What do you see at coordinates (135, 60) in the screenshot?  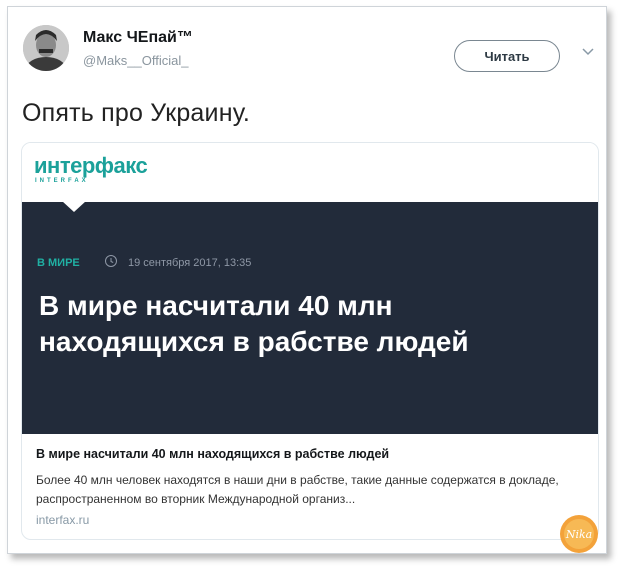 I see `author-handle: @Maks__Official_` at bounding box center [135, 60].